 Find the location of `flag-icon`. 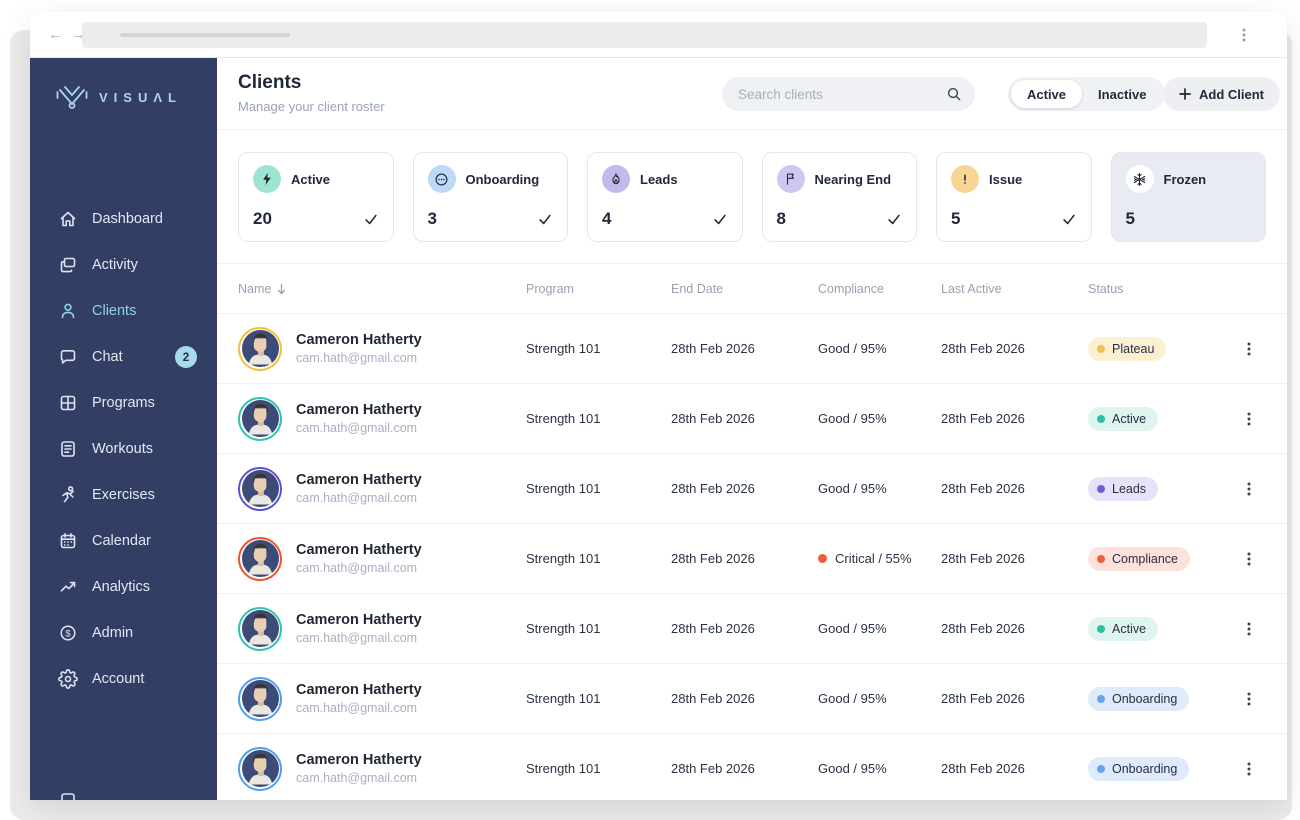

flag-icon is located at coordinates (790, 179).